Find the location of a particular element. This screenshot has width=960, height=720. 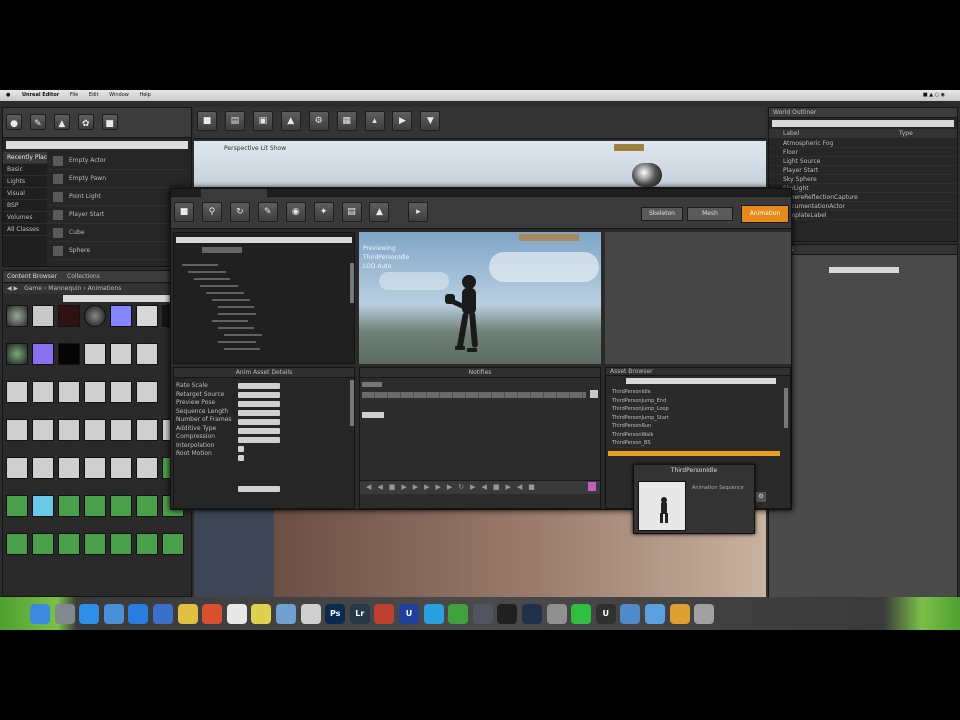

persona-viewport: Previewing ThirdPersonIdle LOD Auto is located at coordinates (480, 298).